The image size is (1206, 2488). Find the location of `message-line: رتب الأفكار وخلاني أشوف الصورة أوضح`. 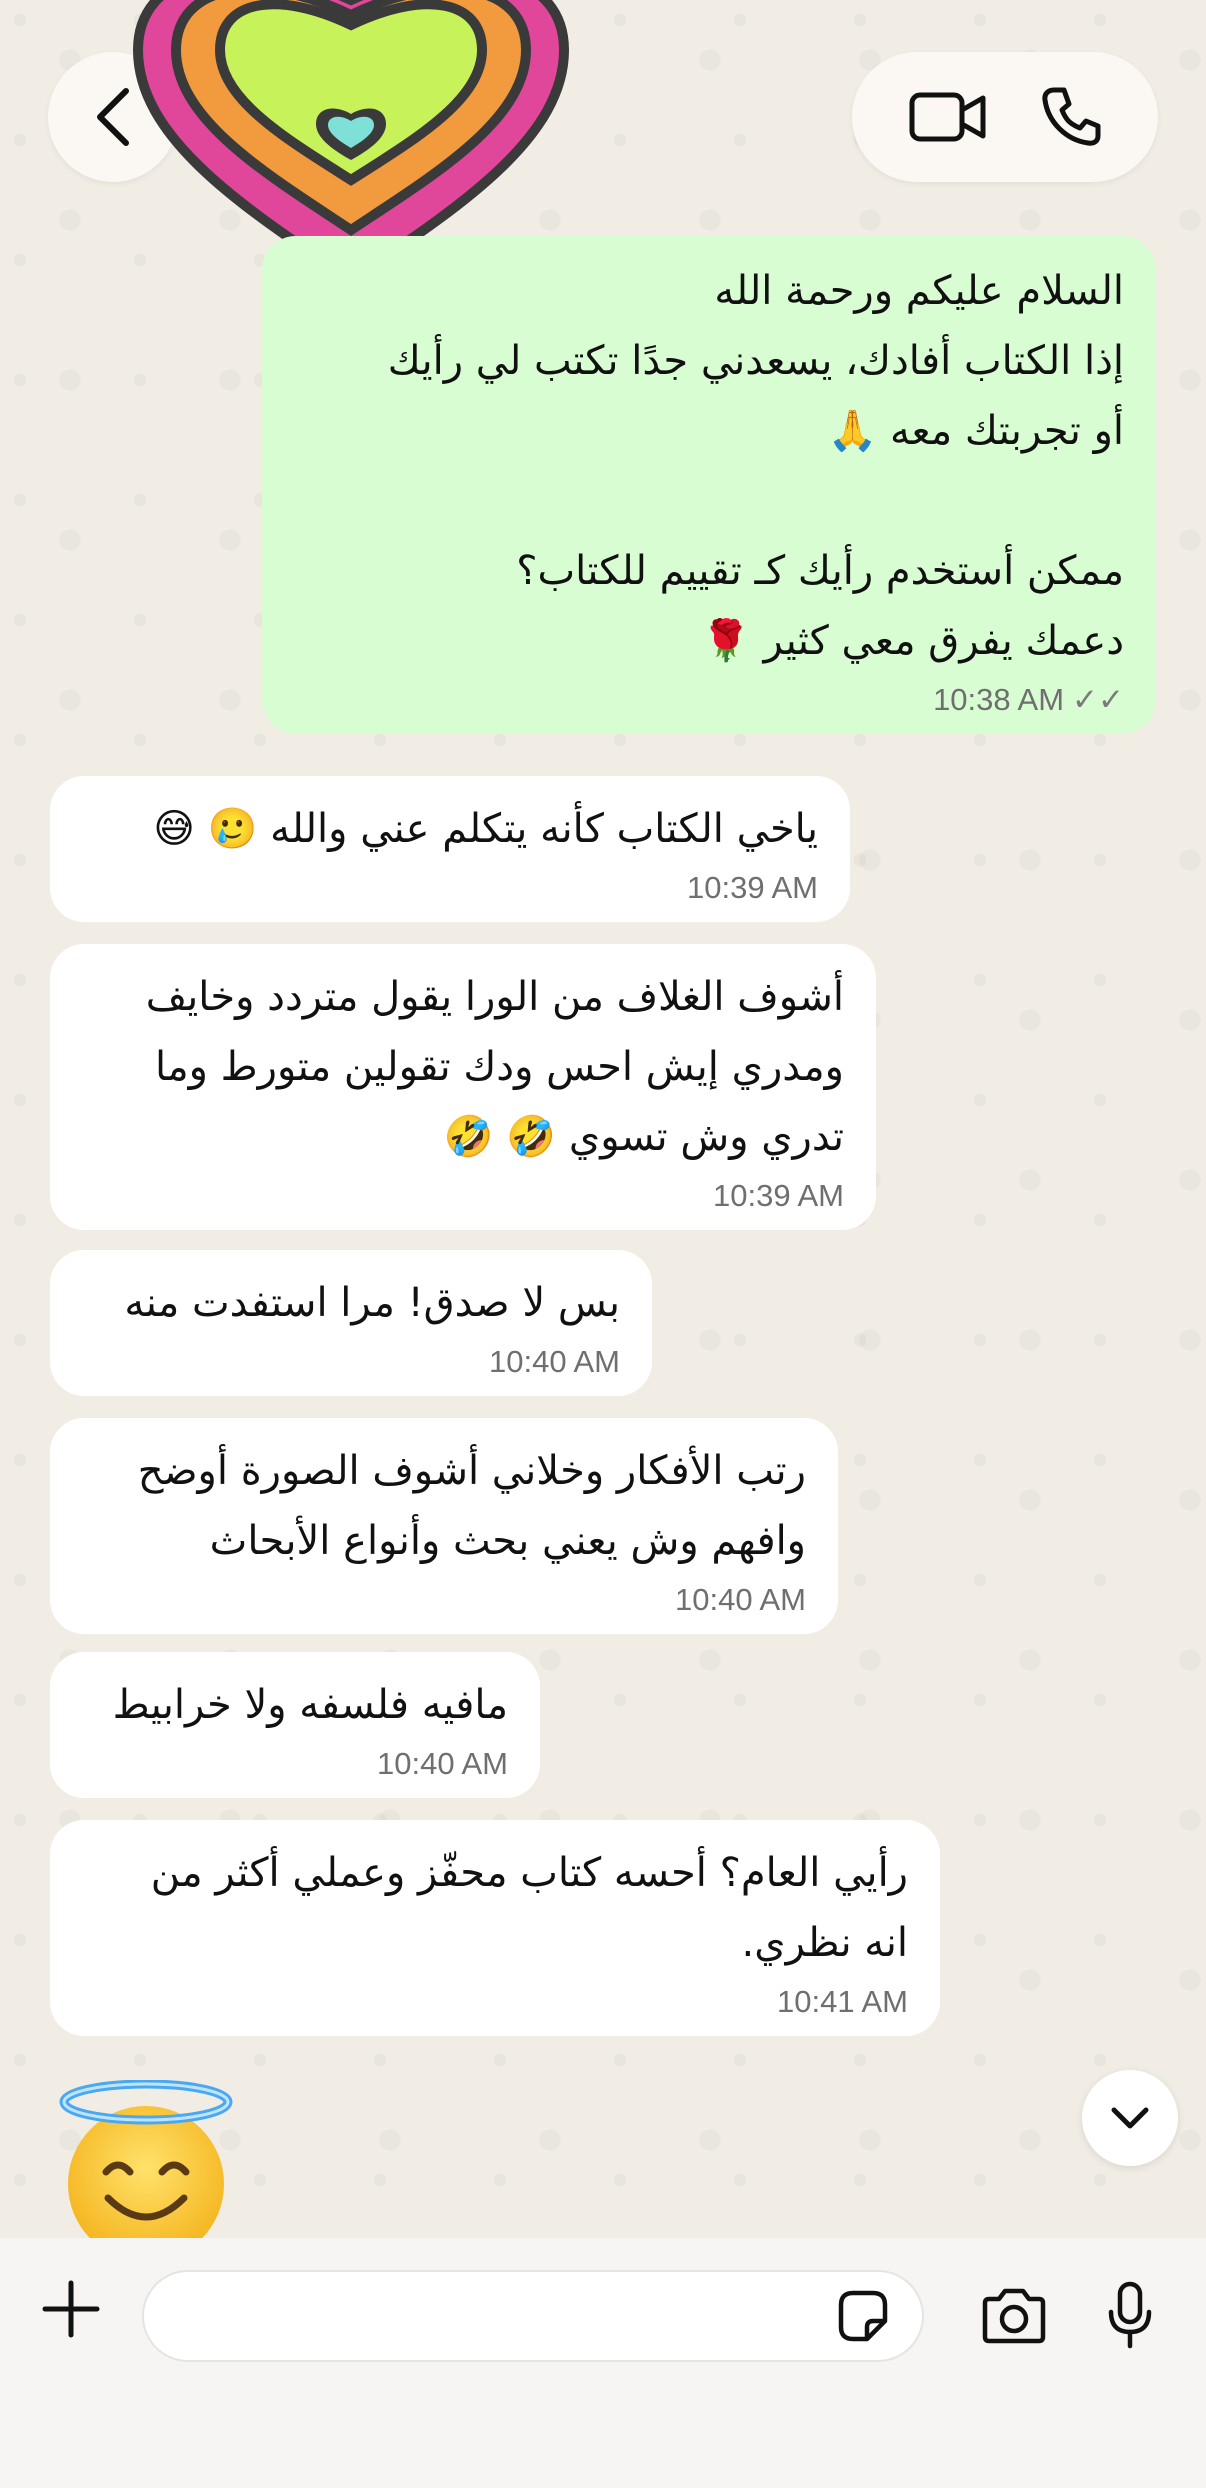

message-line: رتب الأفكار وخلاني أشوف الصورة أوضح is located at coordinates (471, 1471).